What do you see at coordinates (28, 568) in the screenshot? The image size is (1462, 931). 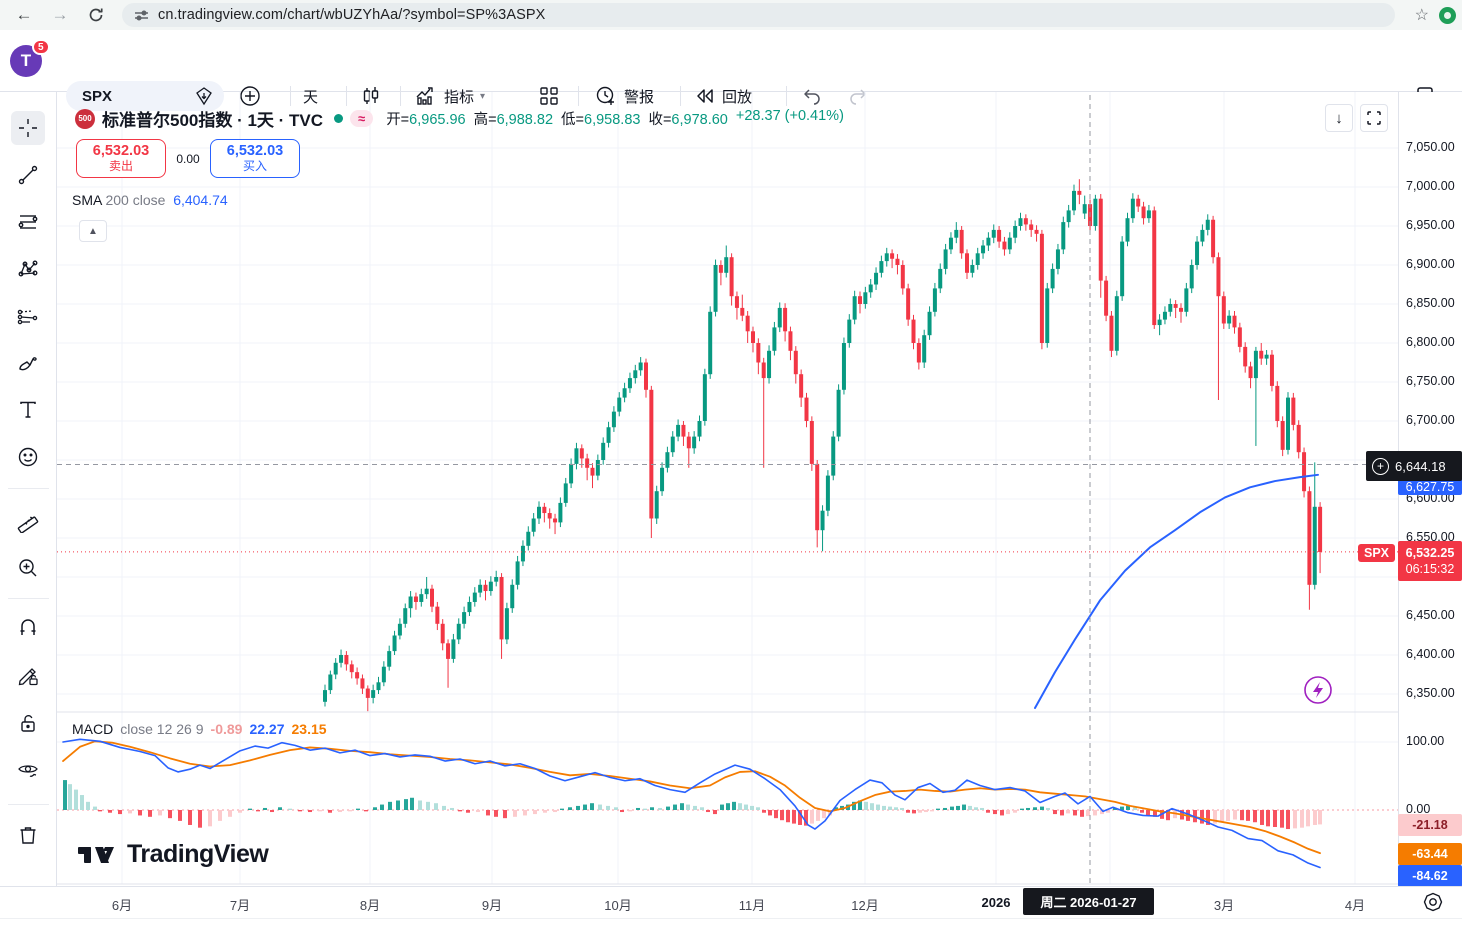 I see `zoom-in-tool-button` at bounding box center [28, 568].